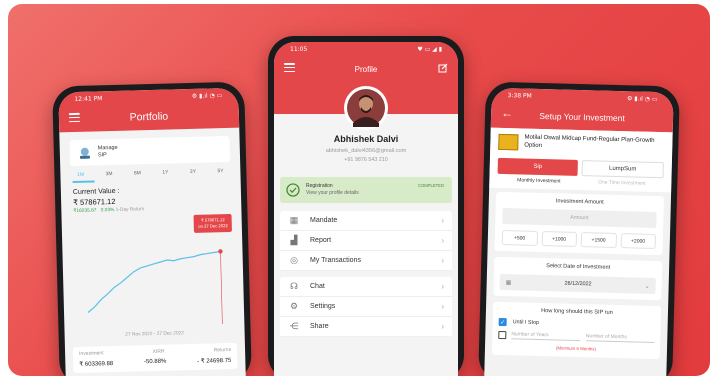 Image resolution: width=718 pixels, height=383 pixels. What do you see at coordinates (85, 210) in the screenshot?
I see `day-gain: ₹16035.87` at bounding box center [85, 210].